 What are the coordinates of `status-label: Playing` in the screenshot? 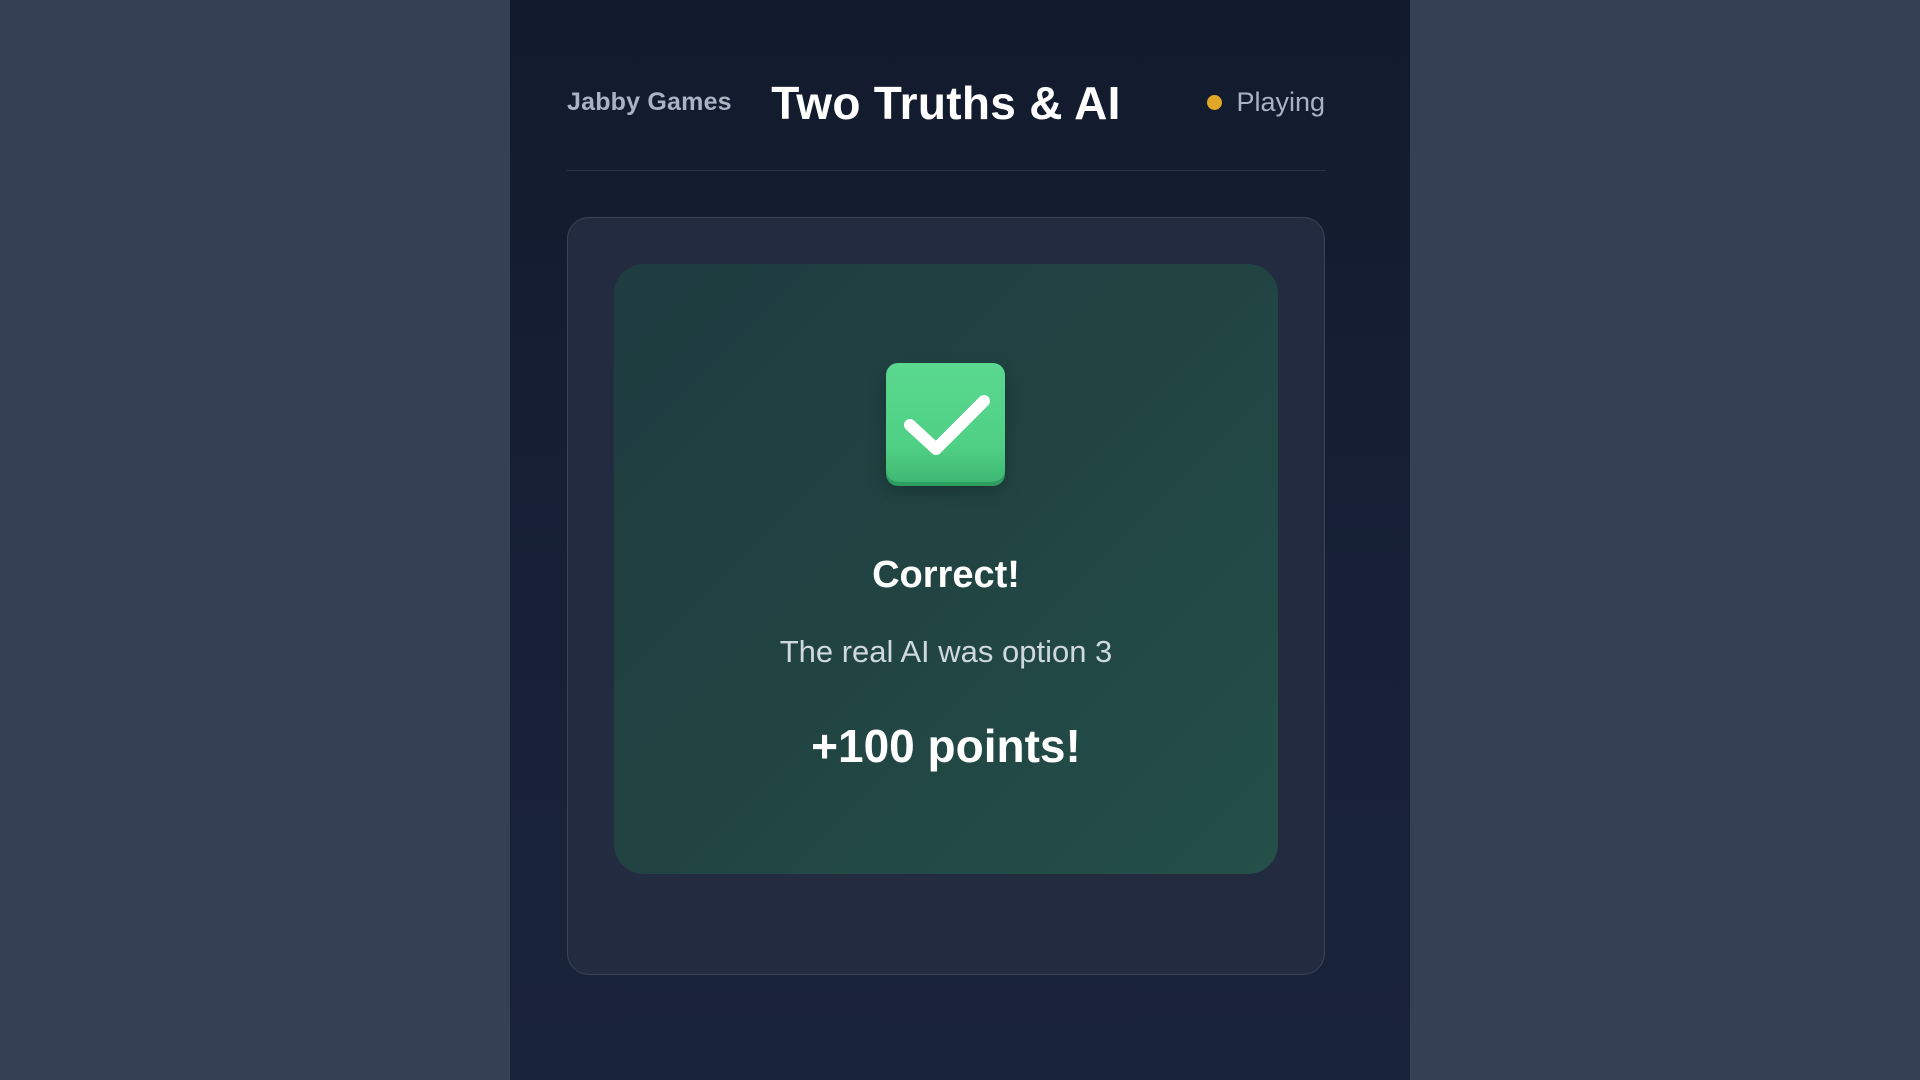 It's located at (1280, 102).